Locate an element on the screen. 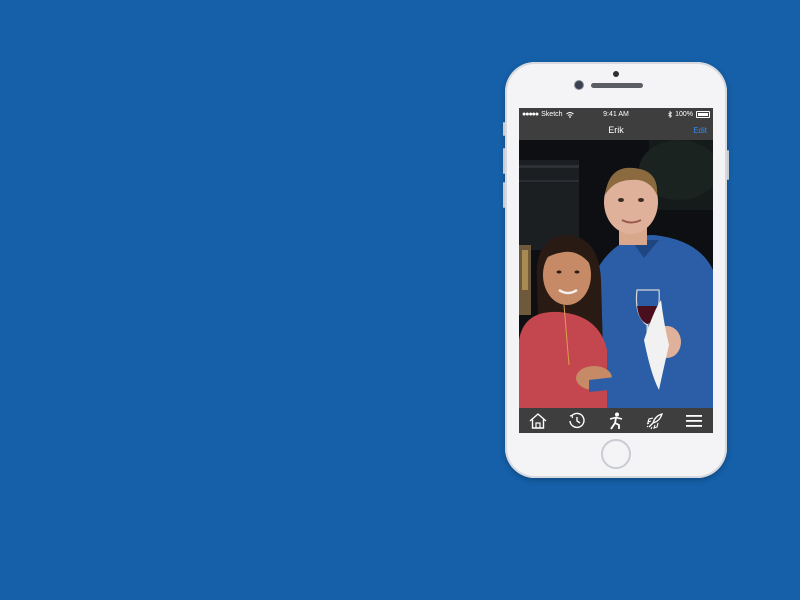  tab-menu is located at coordinates (694, 421).